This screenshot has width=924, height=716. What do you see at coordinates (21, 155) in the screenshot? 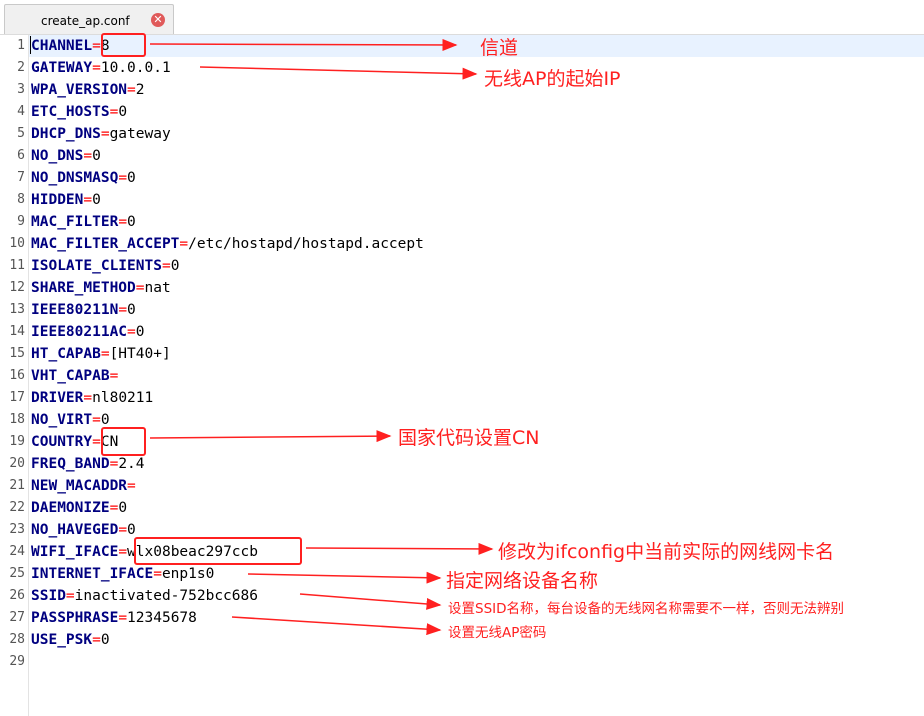
I see `line-number: 6` at bounding box center [21, 155].